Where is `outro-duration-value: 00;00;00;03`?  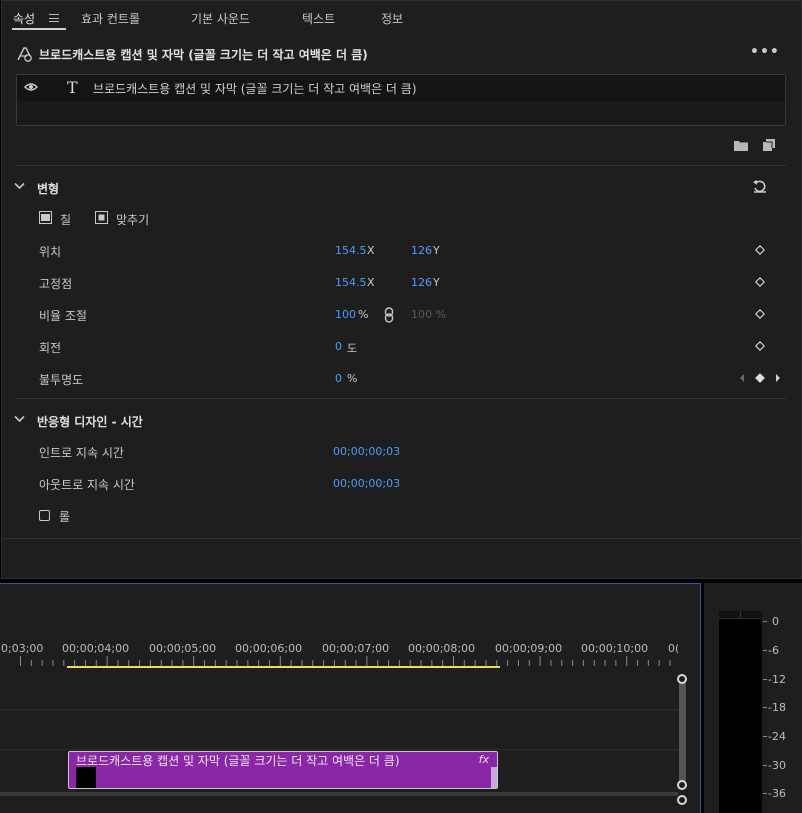 outro-duration-value: 00;00;00;03 is located at coordinates (366, 483).